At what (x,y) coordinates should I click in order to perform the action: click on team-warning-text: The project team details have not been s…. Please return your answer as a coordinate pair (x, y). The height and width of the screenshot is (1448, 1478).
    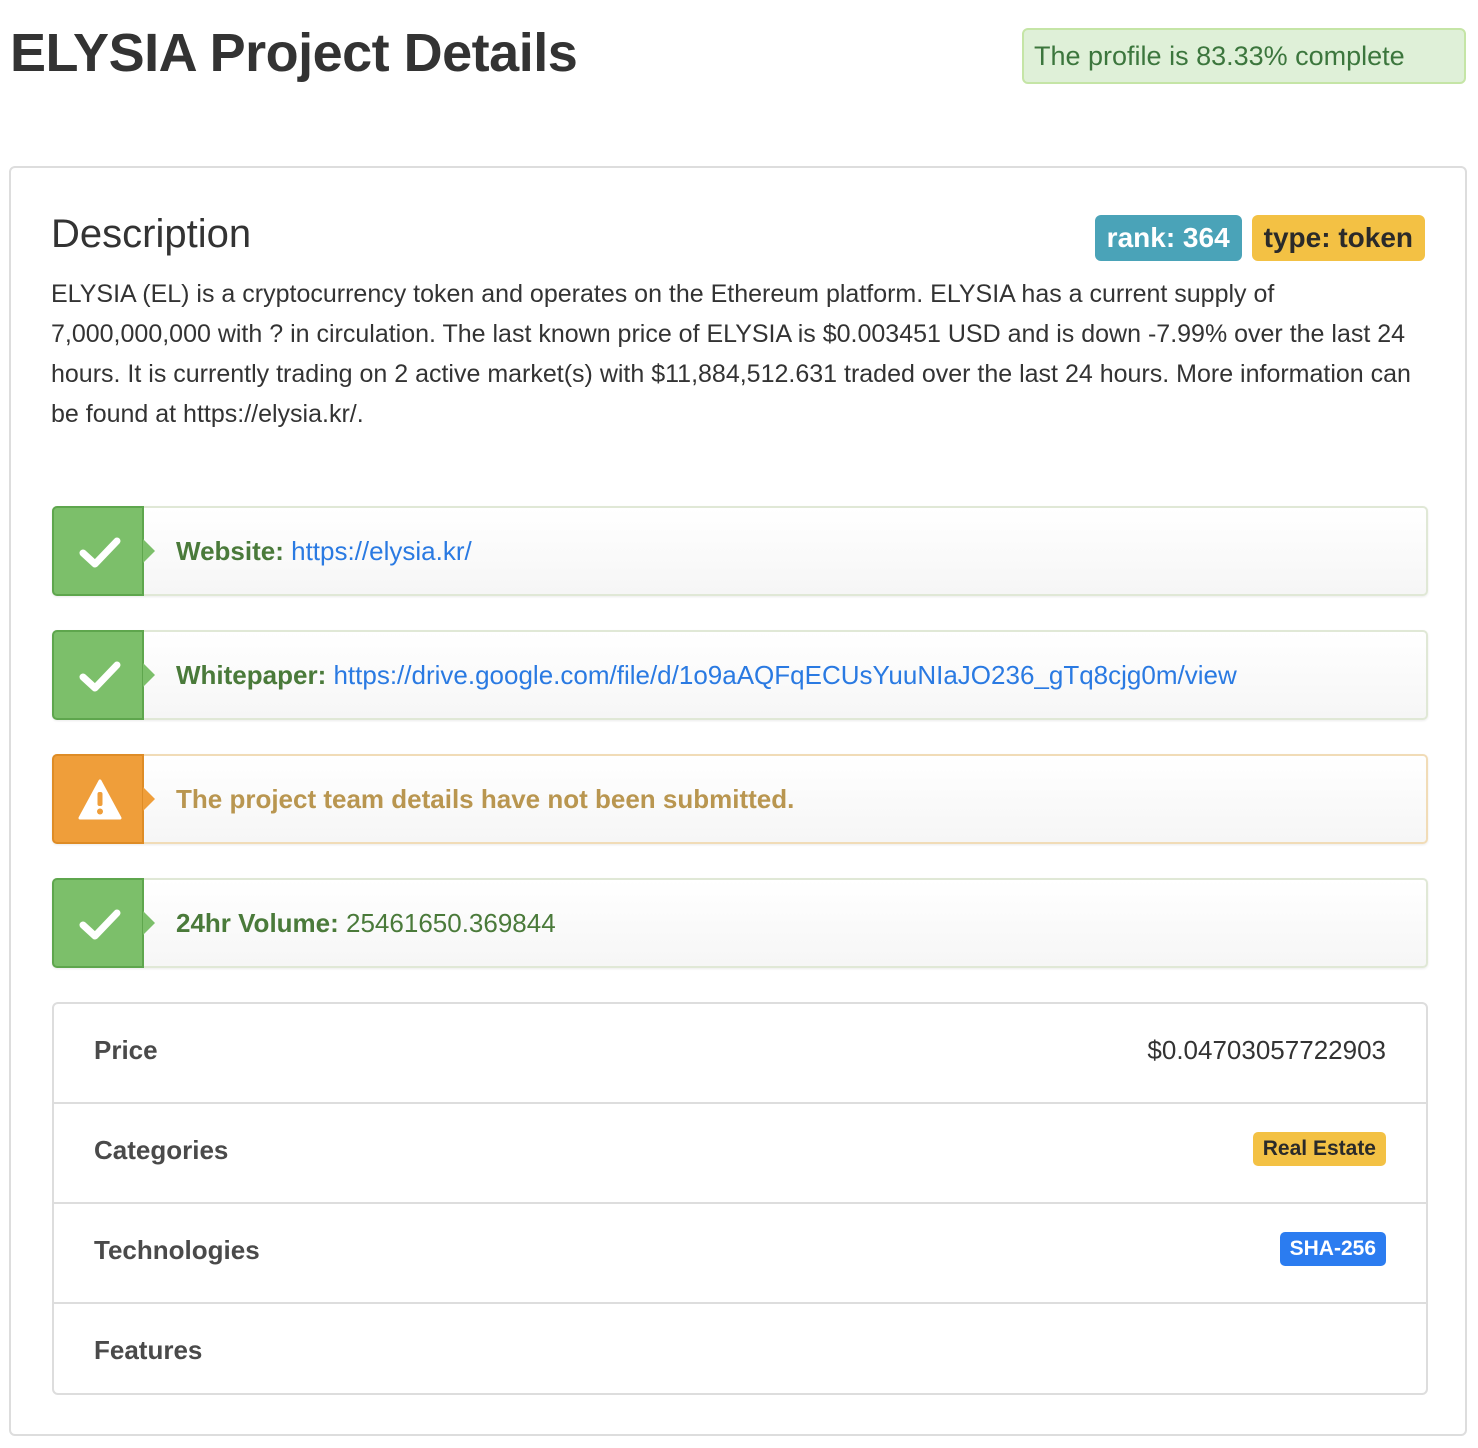
    Looking at the image, I should click on (485, 799).